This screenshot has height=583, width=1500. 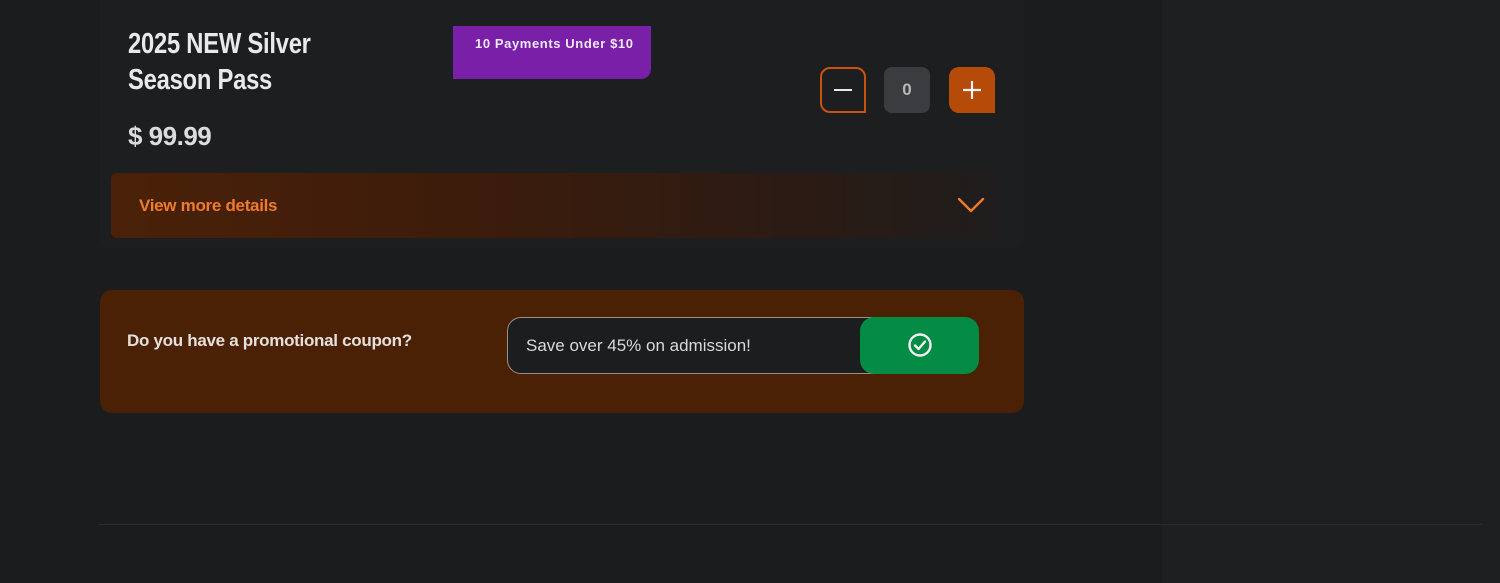 What do you see at coordinates (219, 62) in the screenshot?
I see `ticket-title: 2025 NEW Silver Season Pass` at bounding box center [219, 62].